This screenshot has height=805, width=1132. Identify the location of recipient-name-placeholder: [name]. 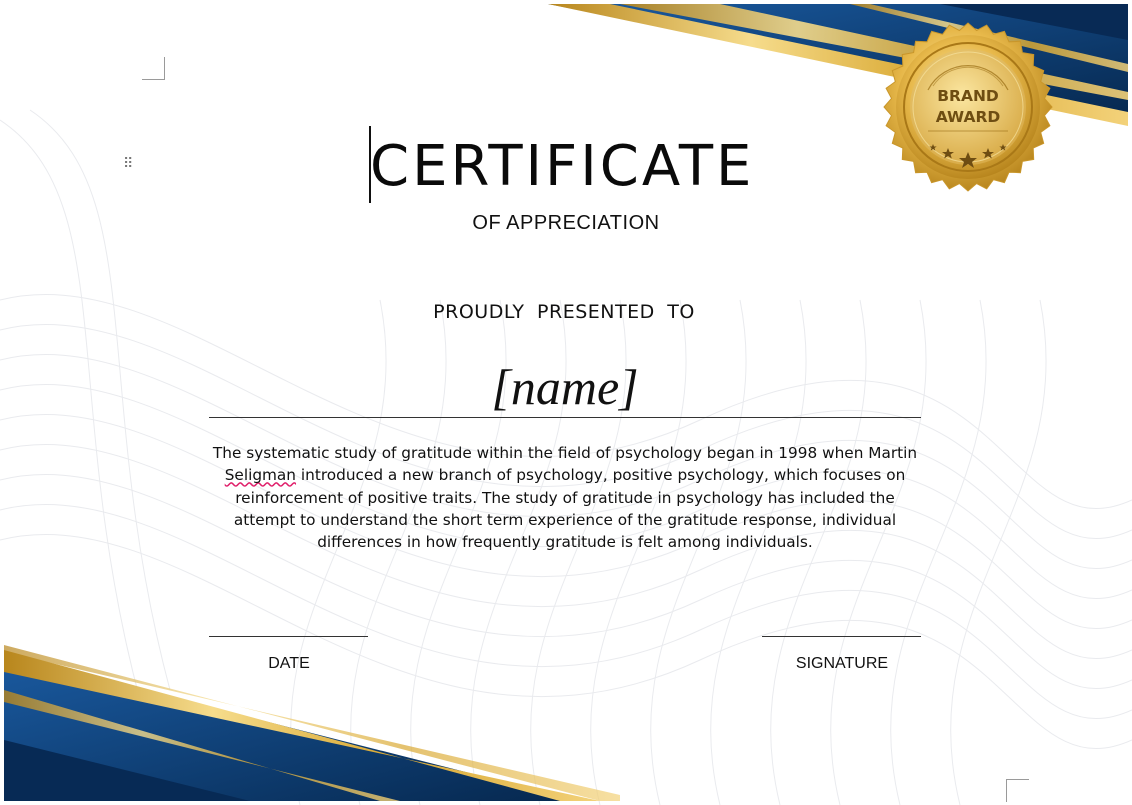
(565, 387).